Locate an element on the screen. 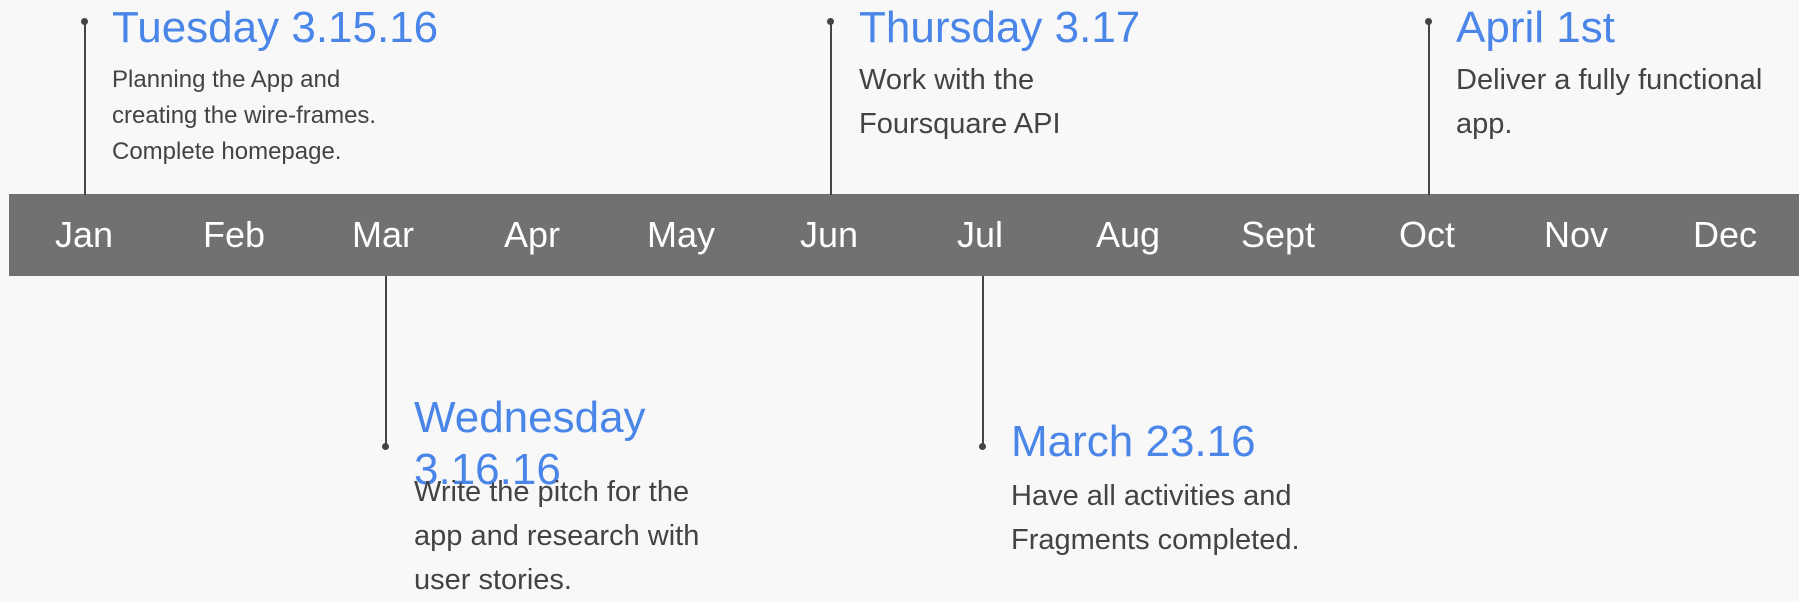 Image resolution: width=1799 pixels, height=602 pixels. month-label-nov: Nov is located at coordinates (1576, 234).